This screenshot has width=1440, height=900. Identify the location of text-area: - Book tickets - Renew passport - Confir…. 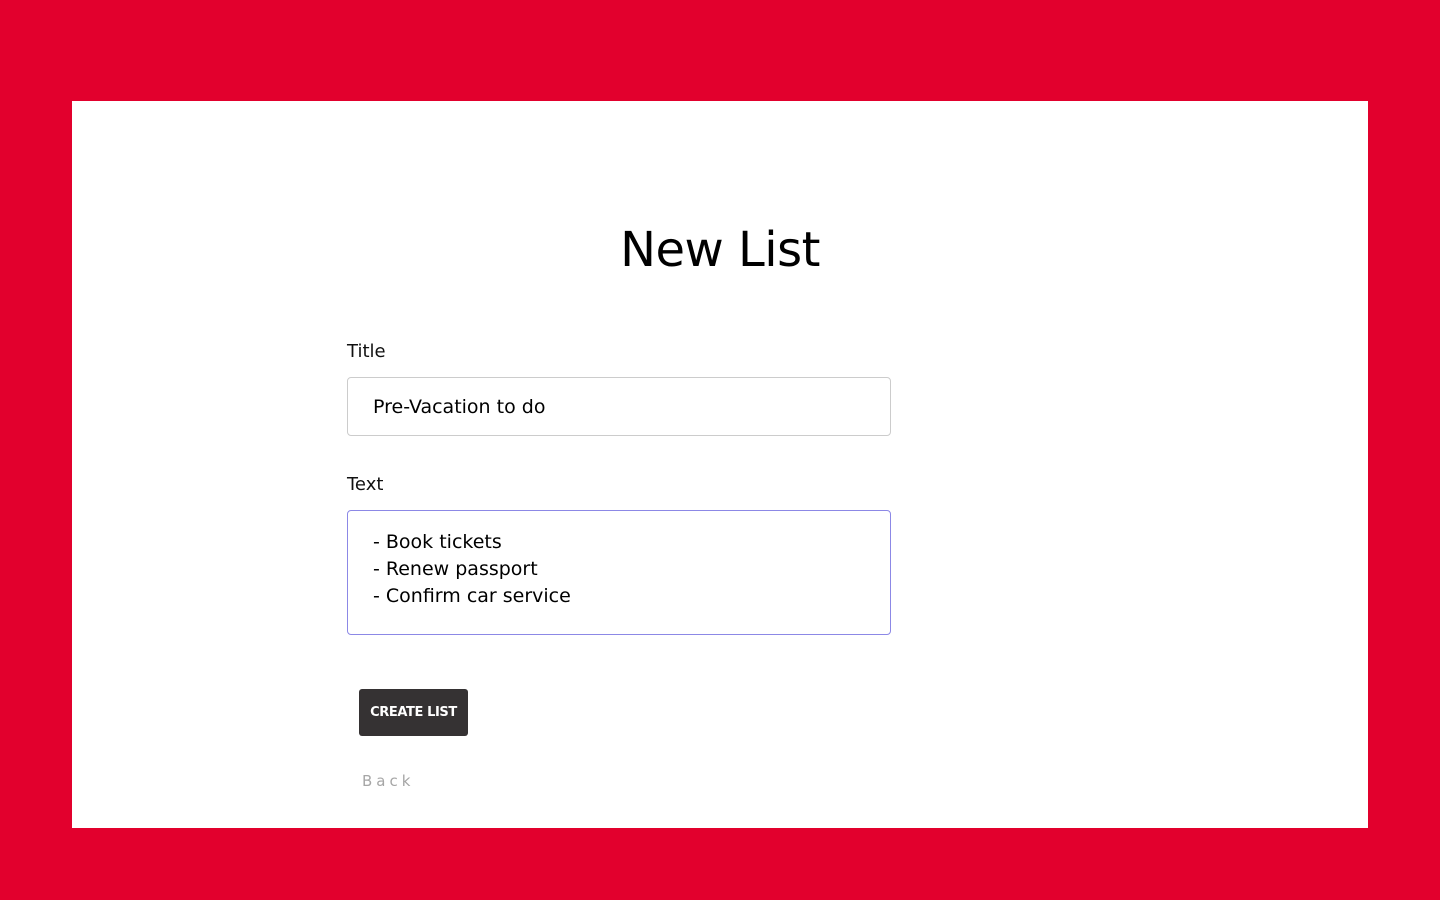
(619, 572).